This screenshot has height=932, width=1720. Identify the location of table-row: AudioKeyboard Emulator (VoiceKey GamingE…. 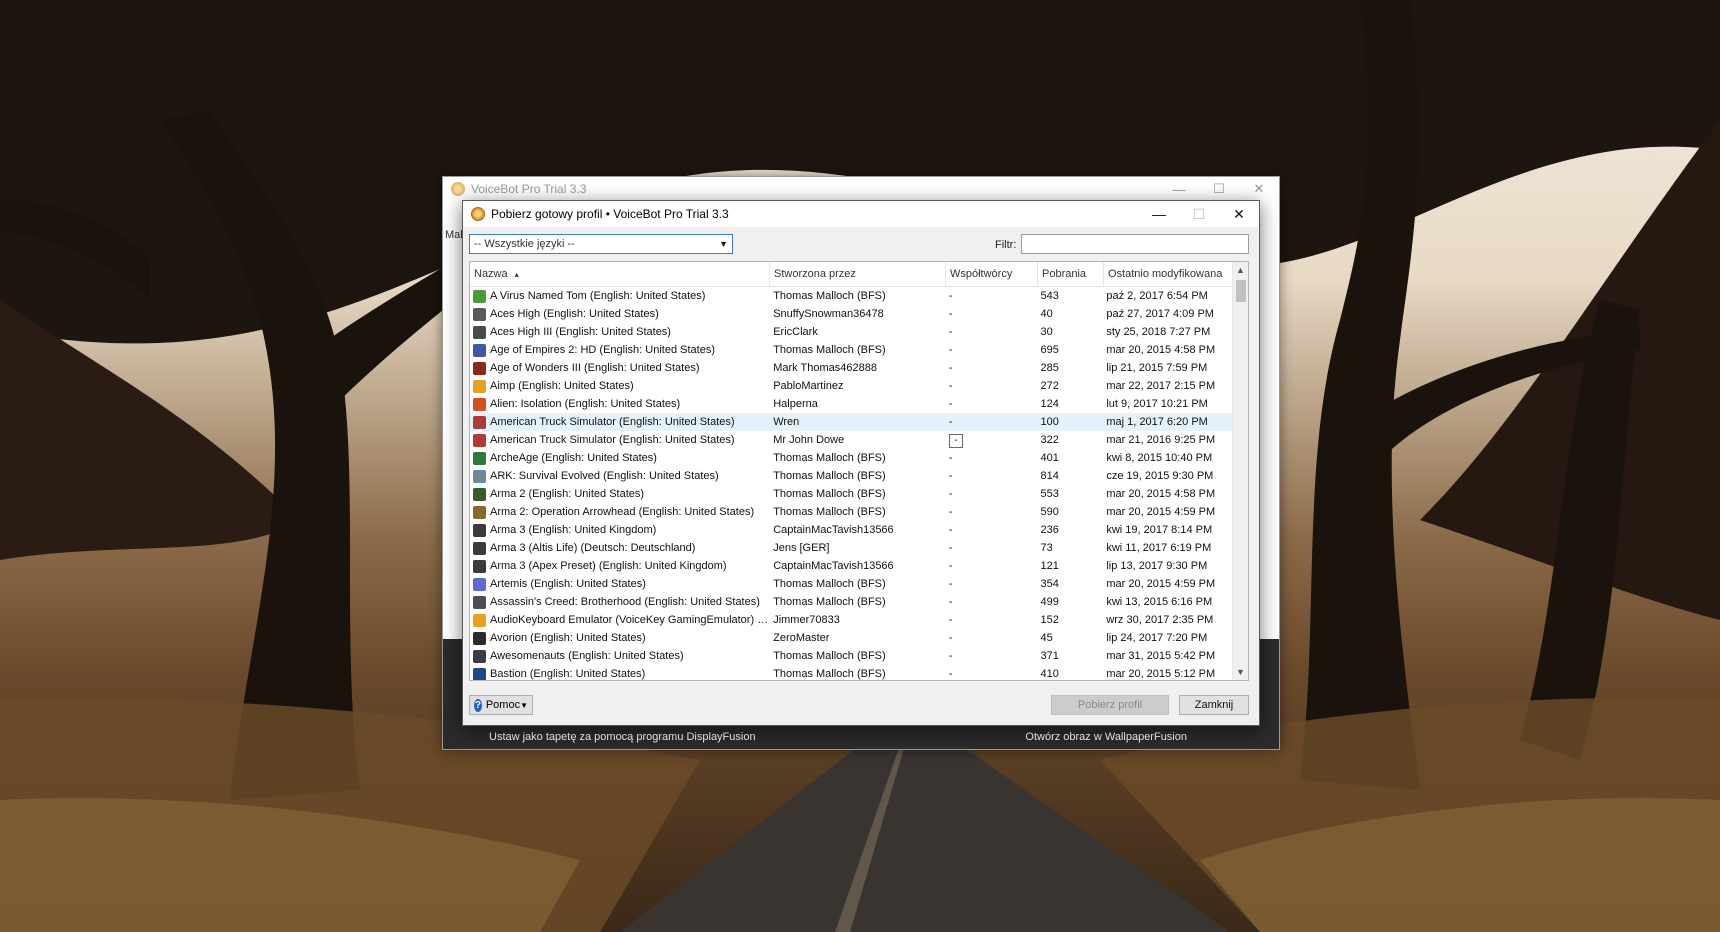
(851, 620).